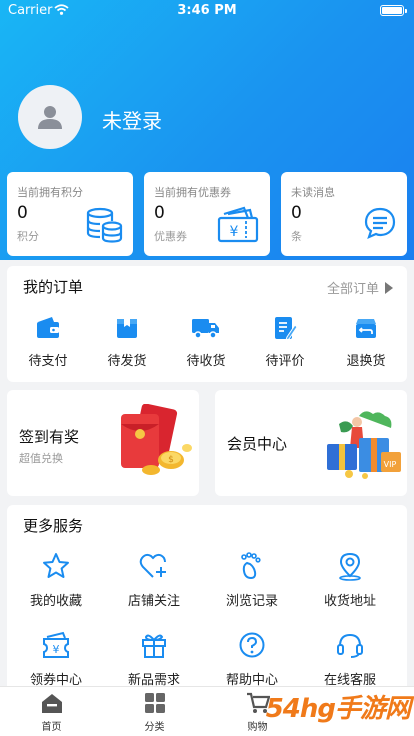 This screenshot has height=736, width=414. What do you see at coordinates (257, 444) in the screenshot?
I see `member-title: 会员中心` at bounding box center [257, 444].